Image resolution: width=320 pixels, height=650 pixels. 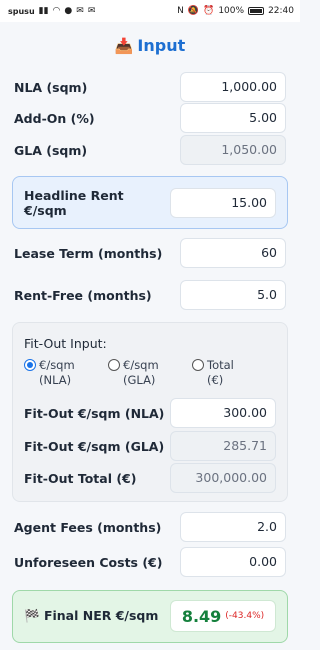 I want to click on radio-sqm-nla-line1: €/sqm, so click(x=57, y=365).